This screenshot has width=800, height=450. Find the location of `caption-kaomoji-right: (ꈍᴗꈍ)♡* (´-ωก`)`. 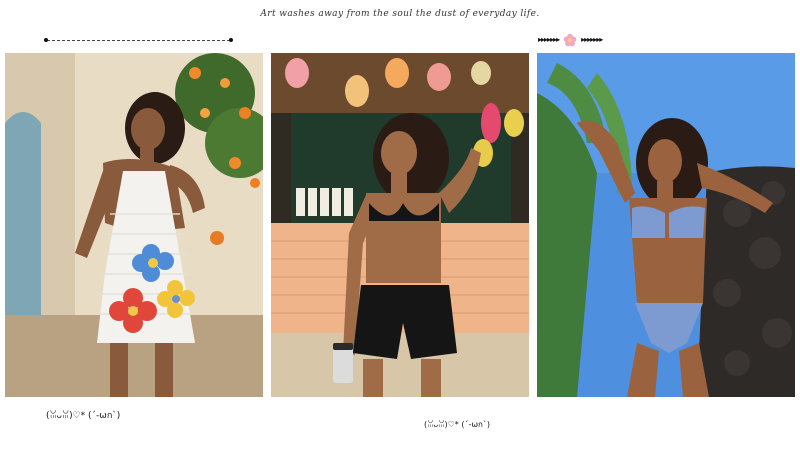

caption-kaomoji-right: (ꈍᴗꈍ)♡* (´-ωก`) is located at coordinates (457, 424).